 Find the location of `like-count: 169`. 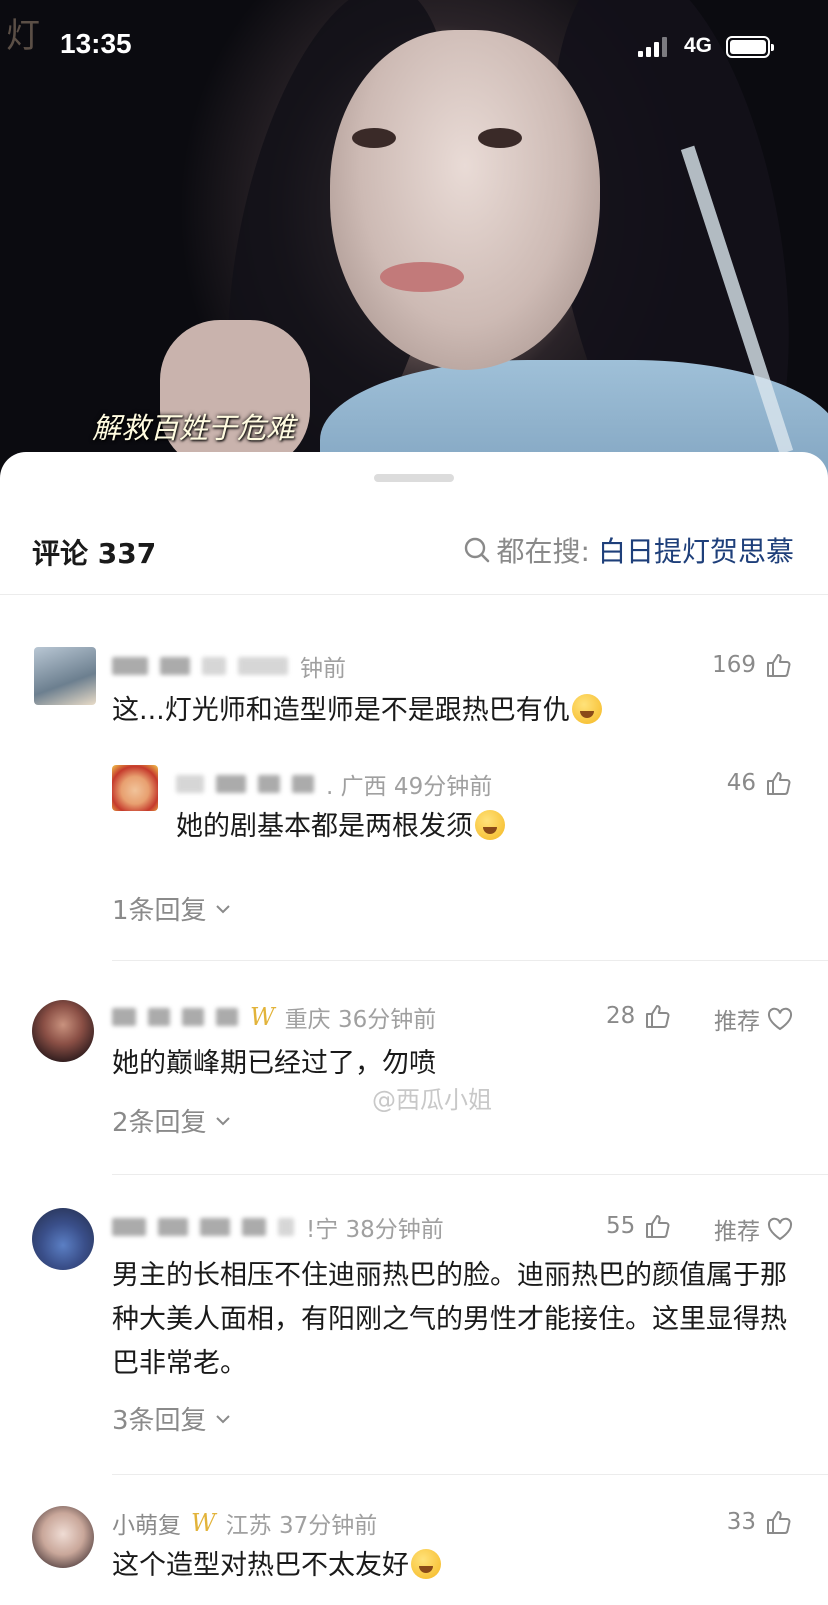

like-count: 169 is located at coordinates (734, 665).